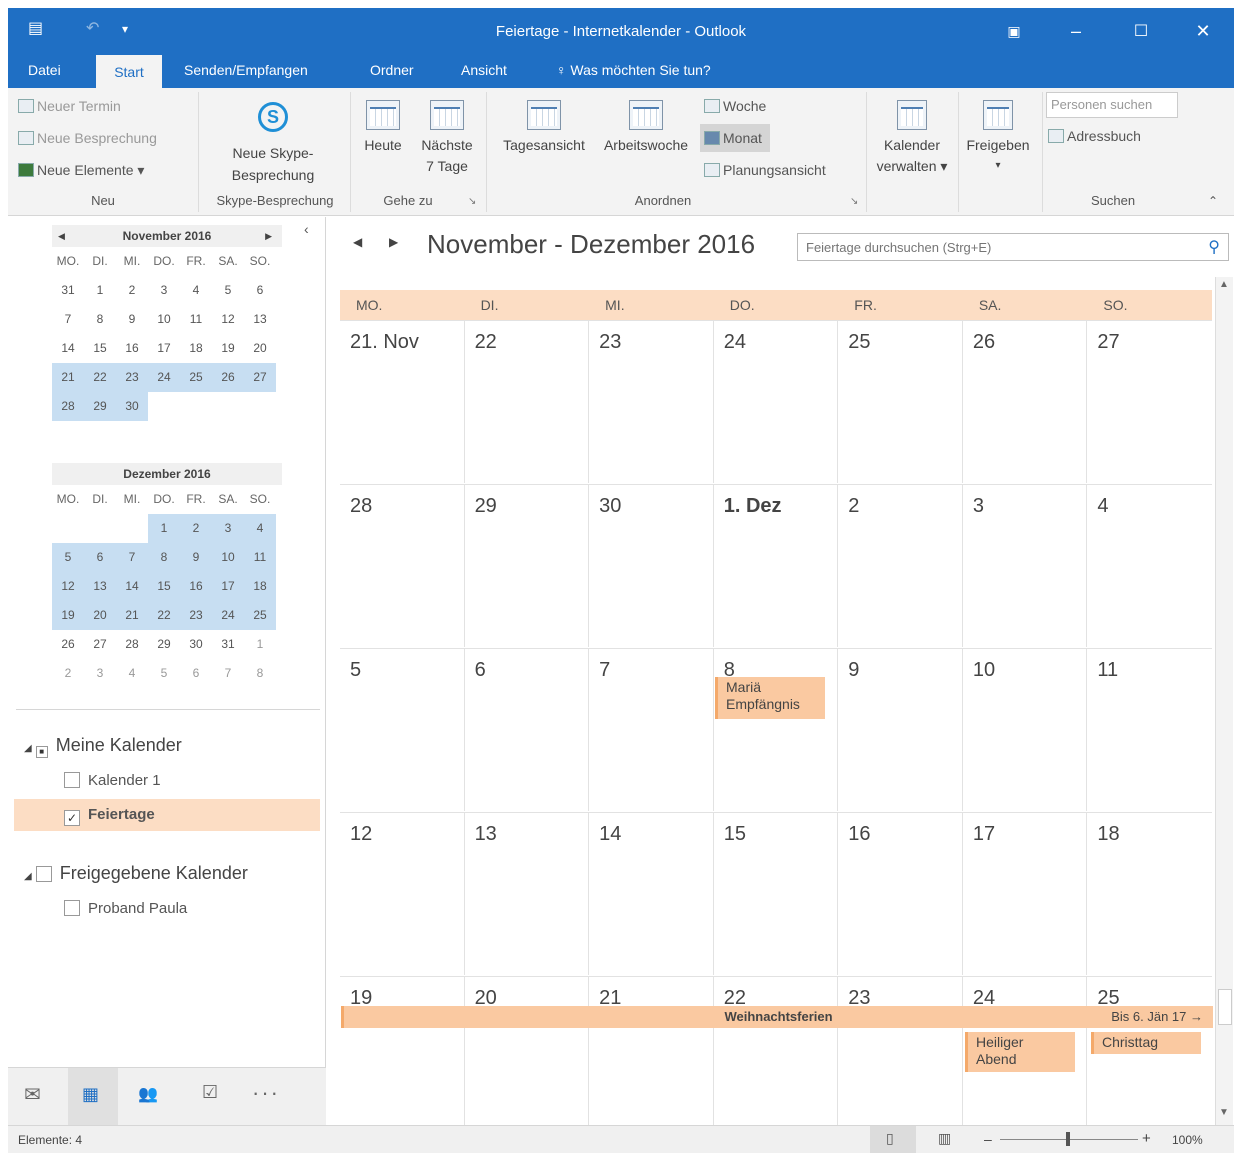 This screenshot has height=1153, width=1234. I want to click on collapse-pane-icon: ‹, so click(306, 229).